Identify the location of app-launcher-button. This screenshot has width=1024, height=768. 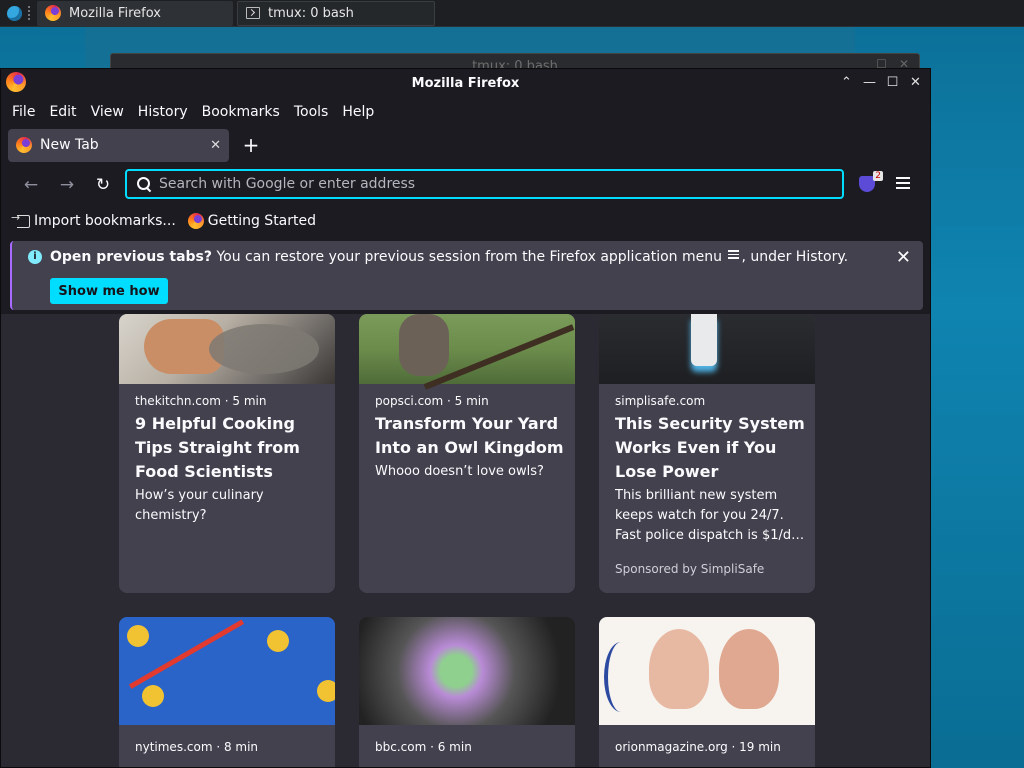
(14, 13).